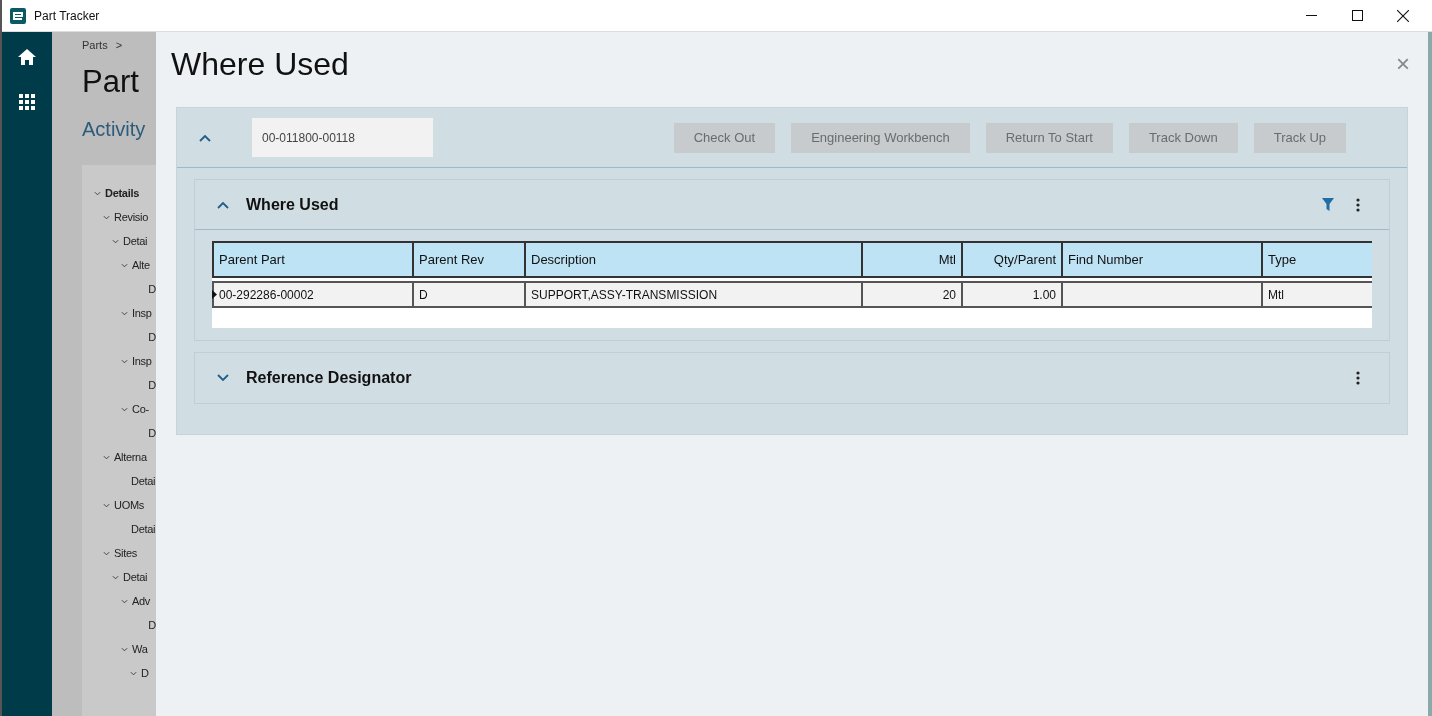  I want to click on minimize-icon, so click(1311, 15).